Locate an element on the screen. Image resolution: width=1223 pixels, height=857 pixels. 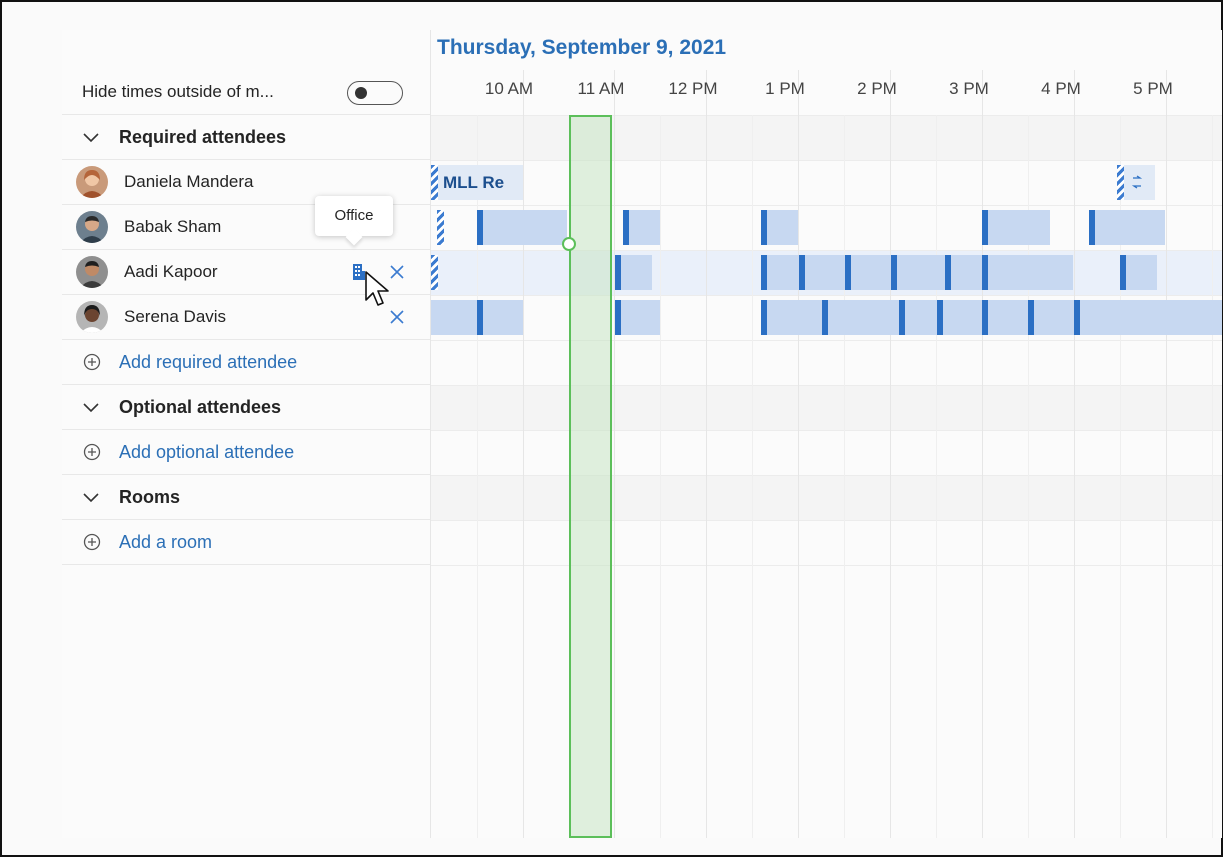
location-tooltip: Office is located at coordinates (354, 216).